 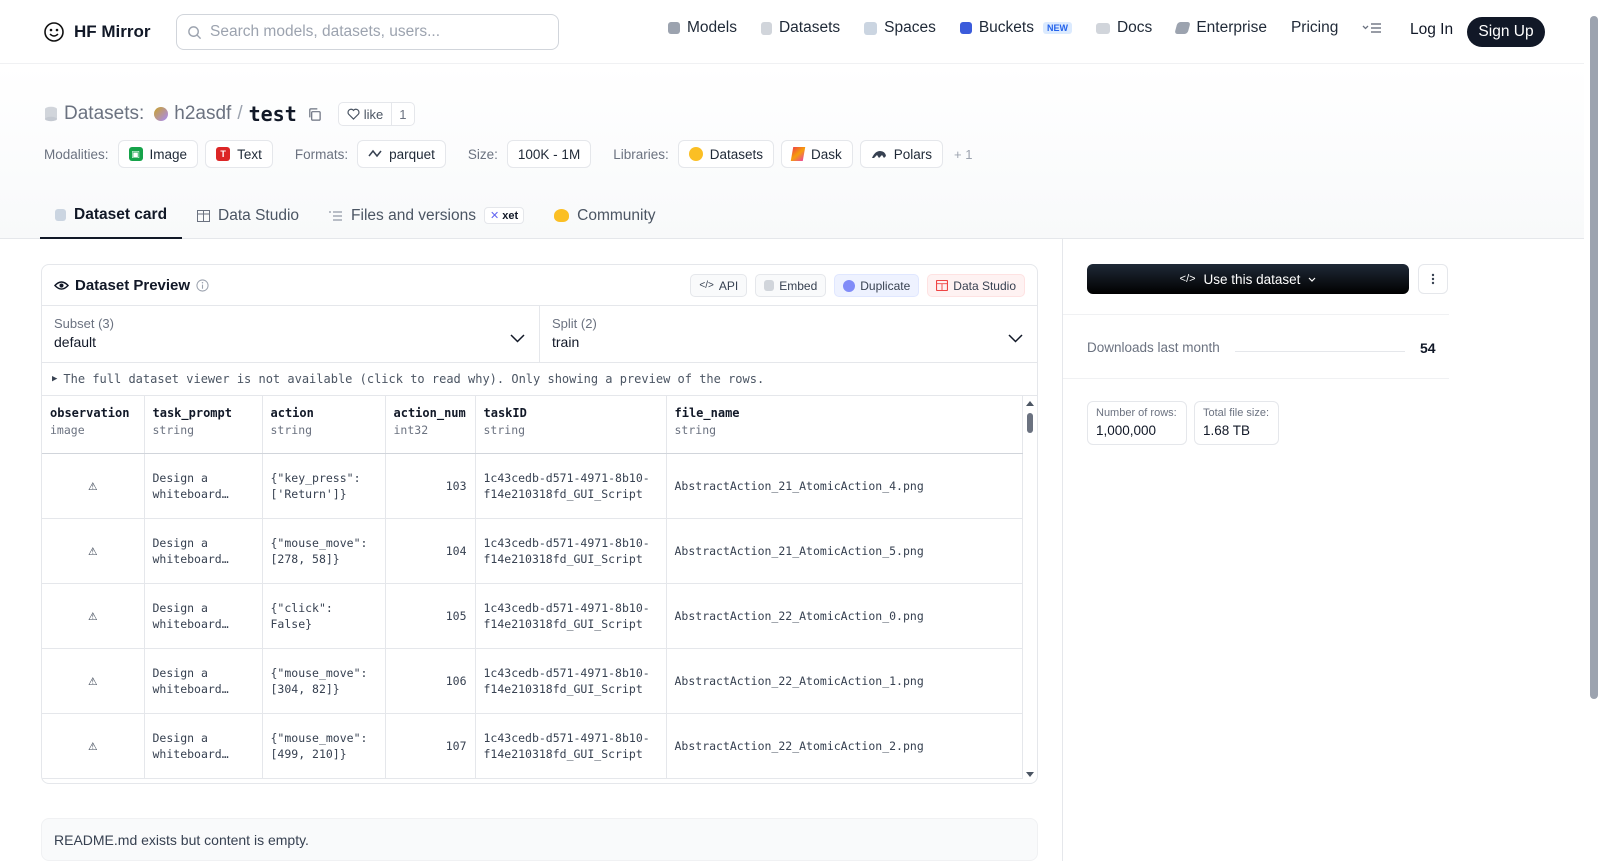 I want to click on chevron-down-icon, so click(x=1015, y=338).